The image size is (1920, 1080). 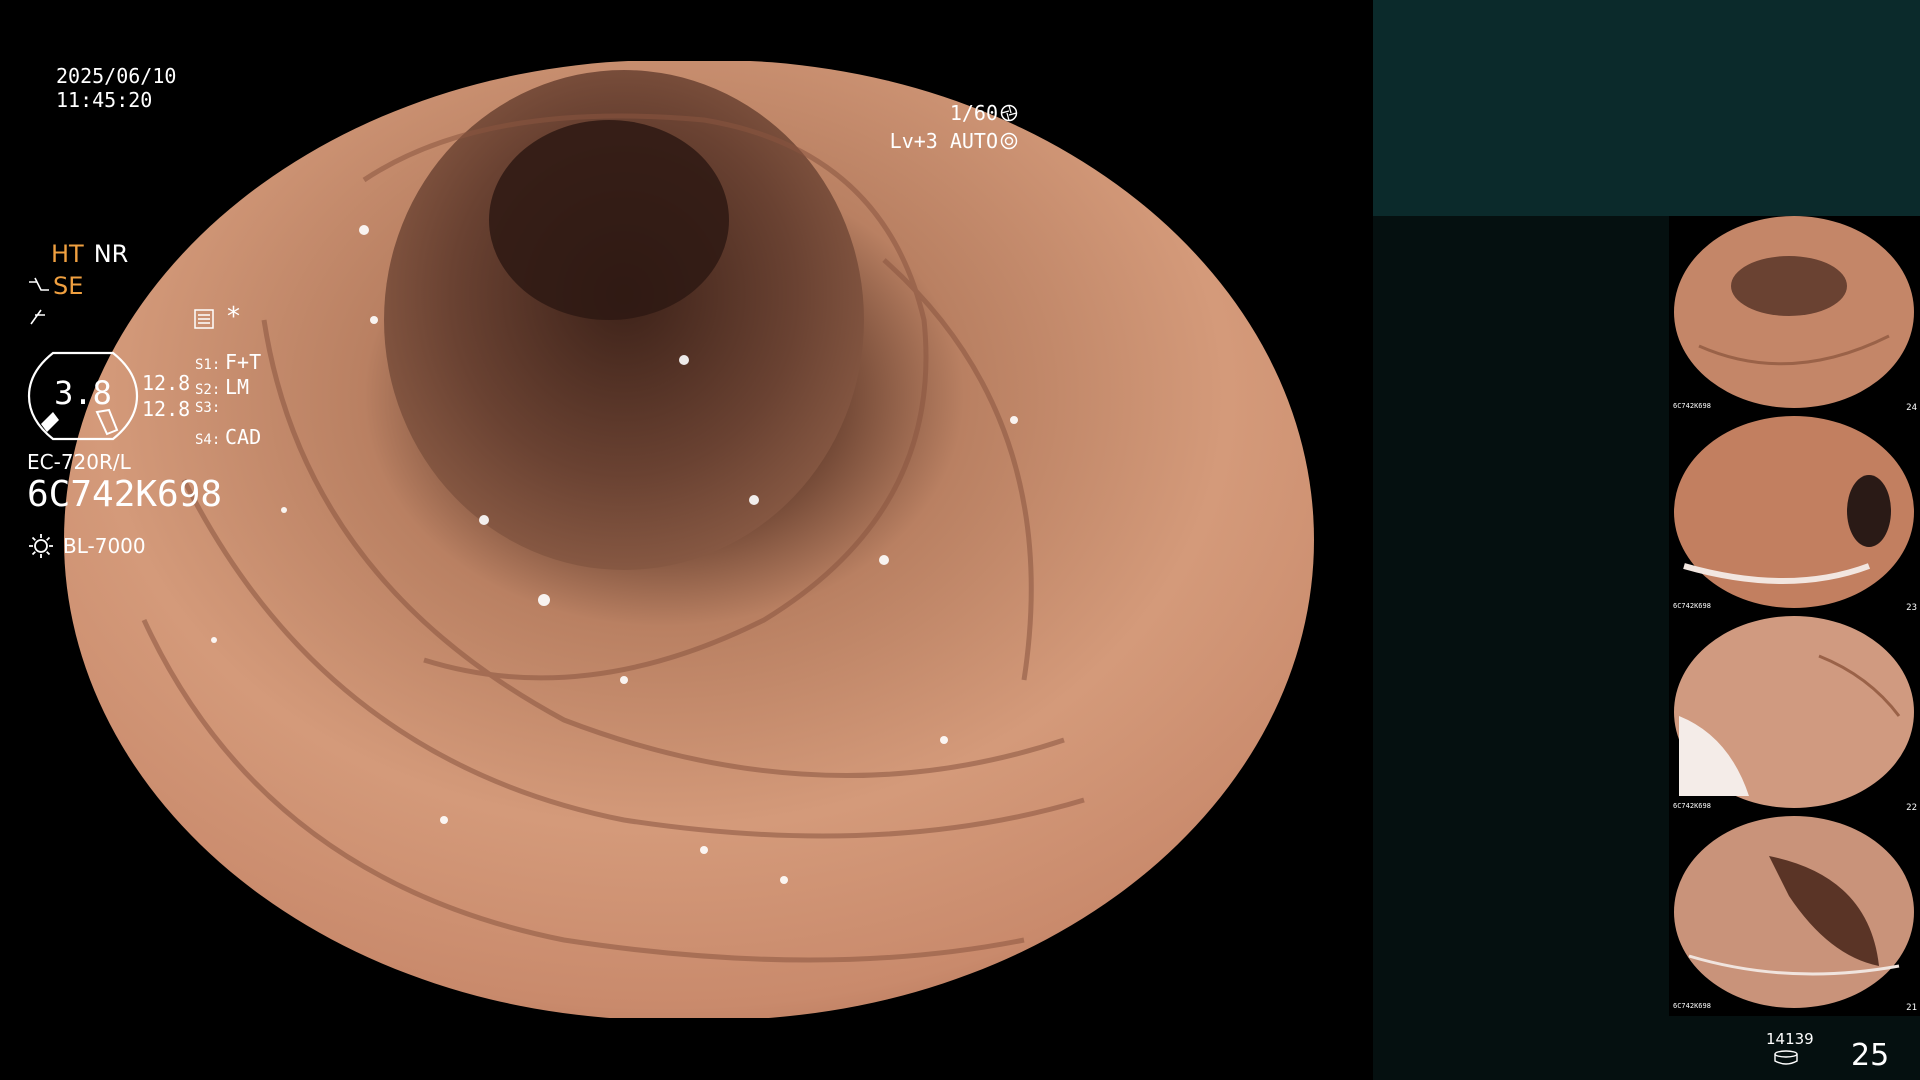 I want to click on gauge-reading-1: 12.8, so click(x=166, y=383).